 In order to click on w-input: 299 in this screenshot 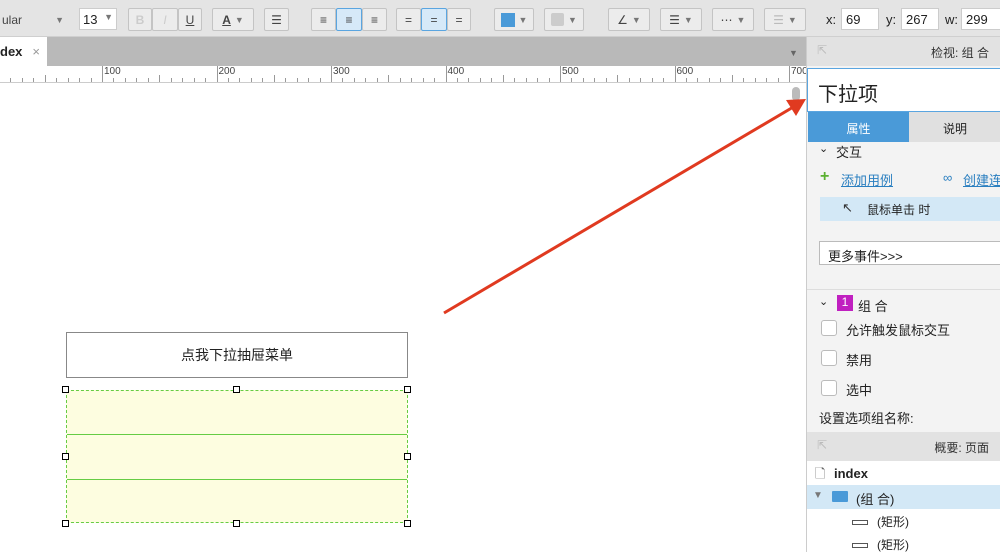, I will do `click(980, 19)`.